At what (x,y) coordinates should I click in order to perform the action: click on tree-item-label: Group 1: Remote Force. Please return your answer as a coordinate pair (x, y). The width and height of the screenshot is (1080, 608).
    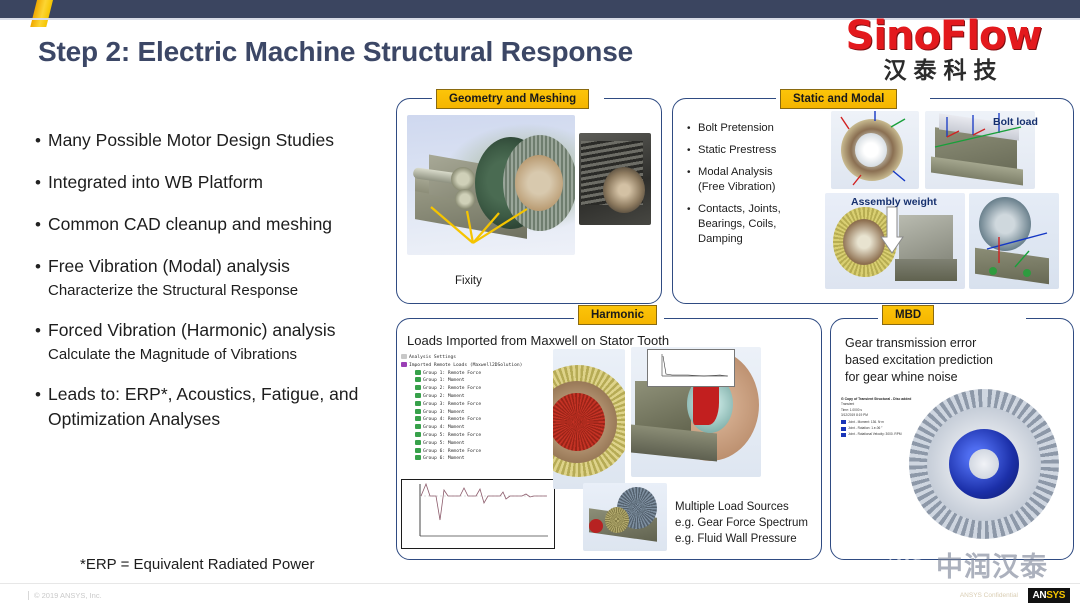
    Looking at the image, I should click on (452, 373).